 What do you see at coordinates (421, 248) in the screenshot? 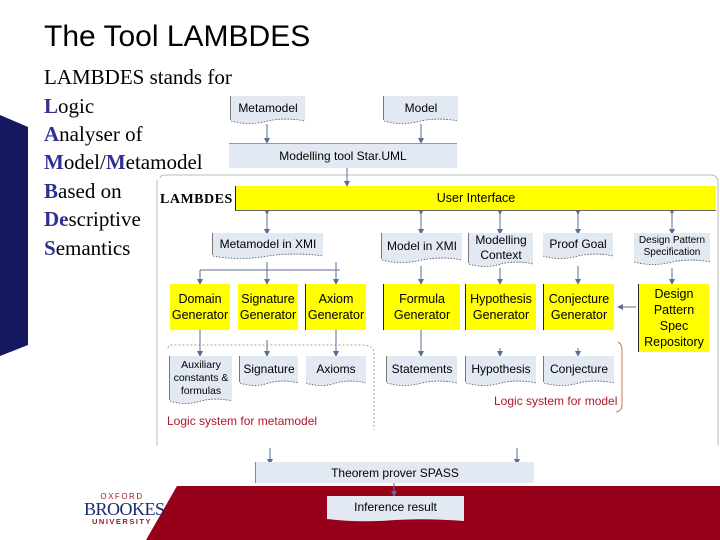
I see `model-xmi-doc: Model in XMI` at bounding box center [421, 248].